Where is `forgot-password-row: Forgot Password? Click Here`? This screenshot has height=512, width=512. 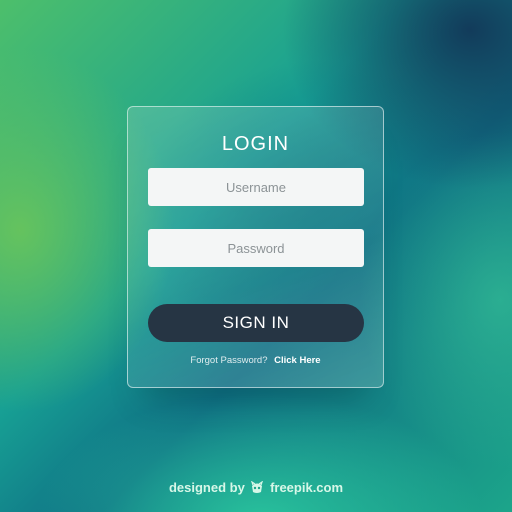
forgot-password-row: Forgot Password? Click Here is located at coordinates (255, 360).